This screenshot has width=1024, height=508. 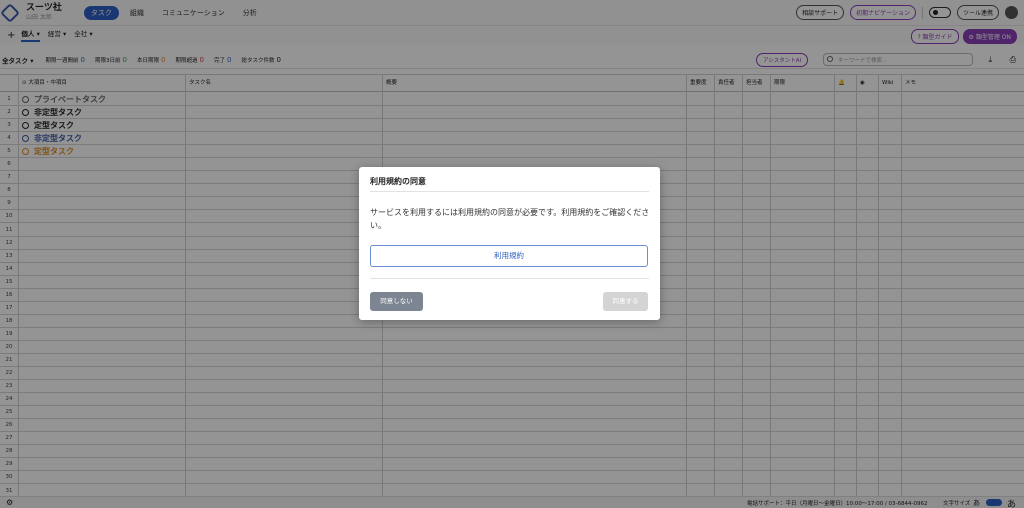 What do you see at coordinates (396, 301) in the screenshot?
I see `decline-button: 同意しない` at bounding box center [396, 301].